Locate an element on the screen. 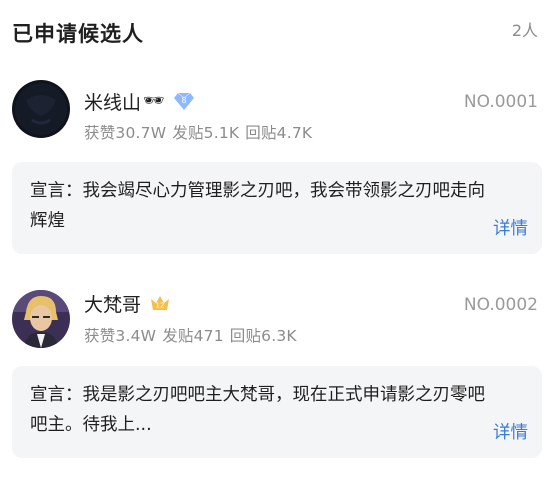 Image resolution: width=550 pixels, height=478 pixels. candidate-name-row: 米线山 🕶 8 is located at coordinates (139, 101).